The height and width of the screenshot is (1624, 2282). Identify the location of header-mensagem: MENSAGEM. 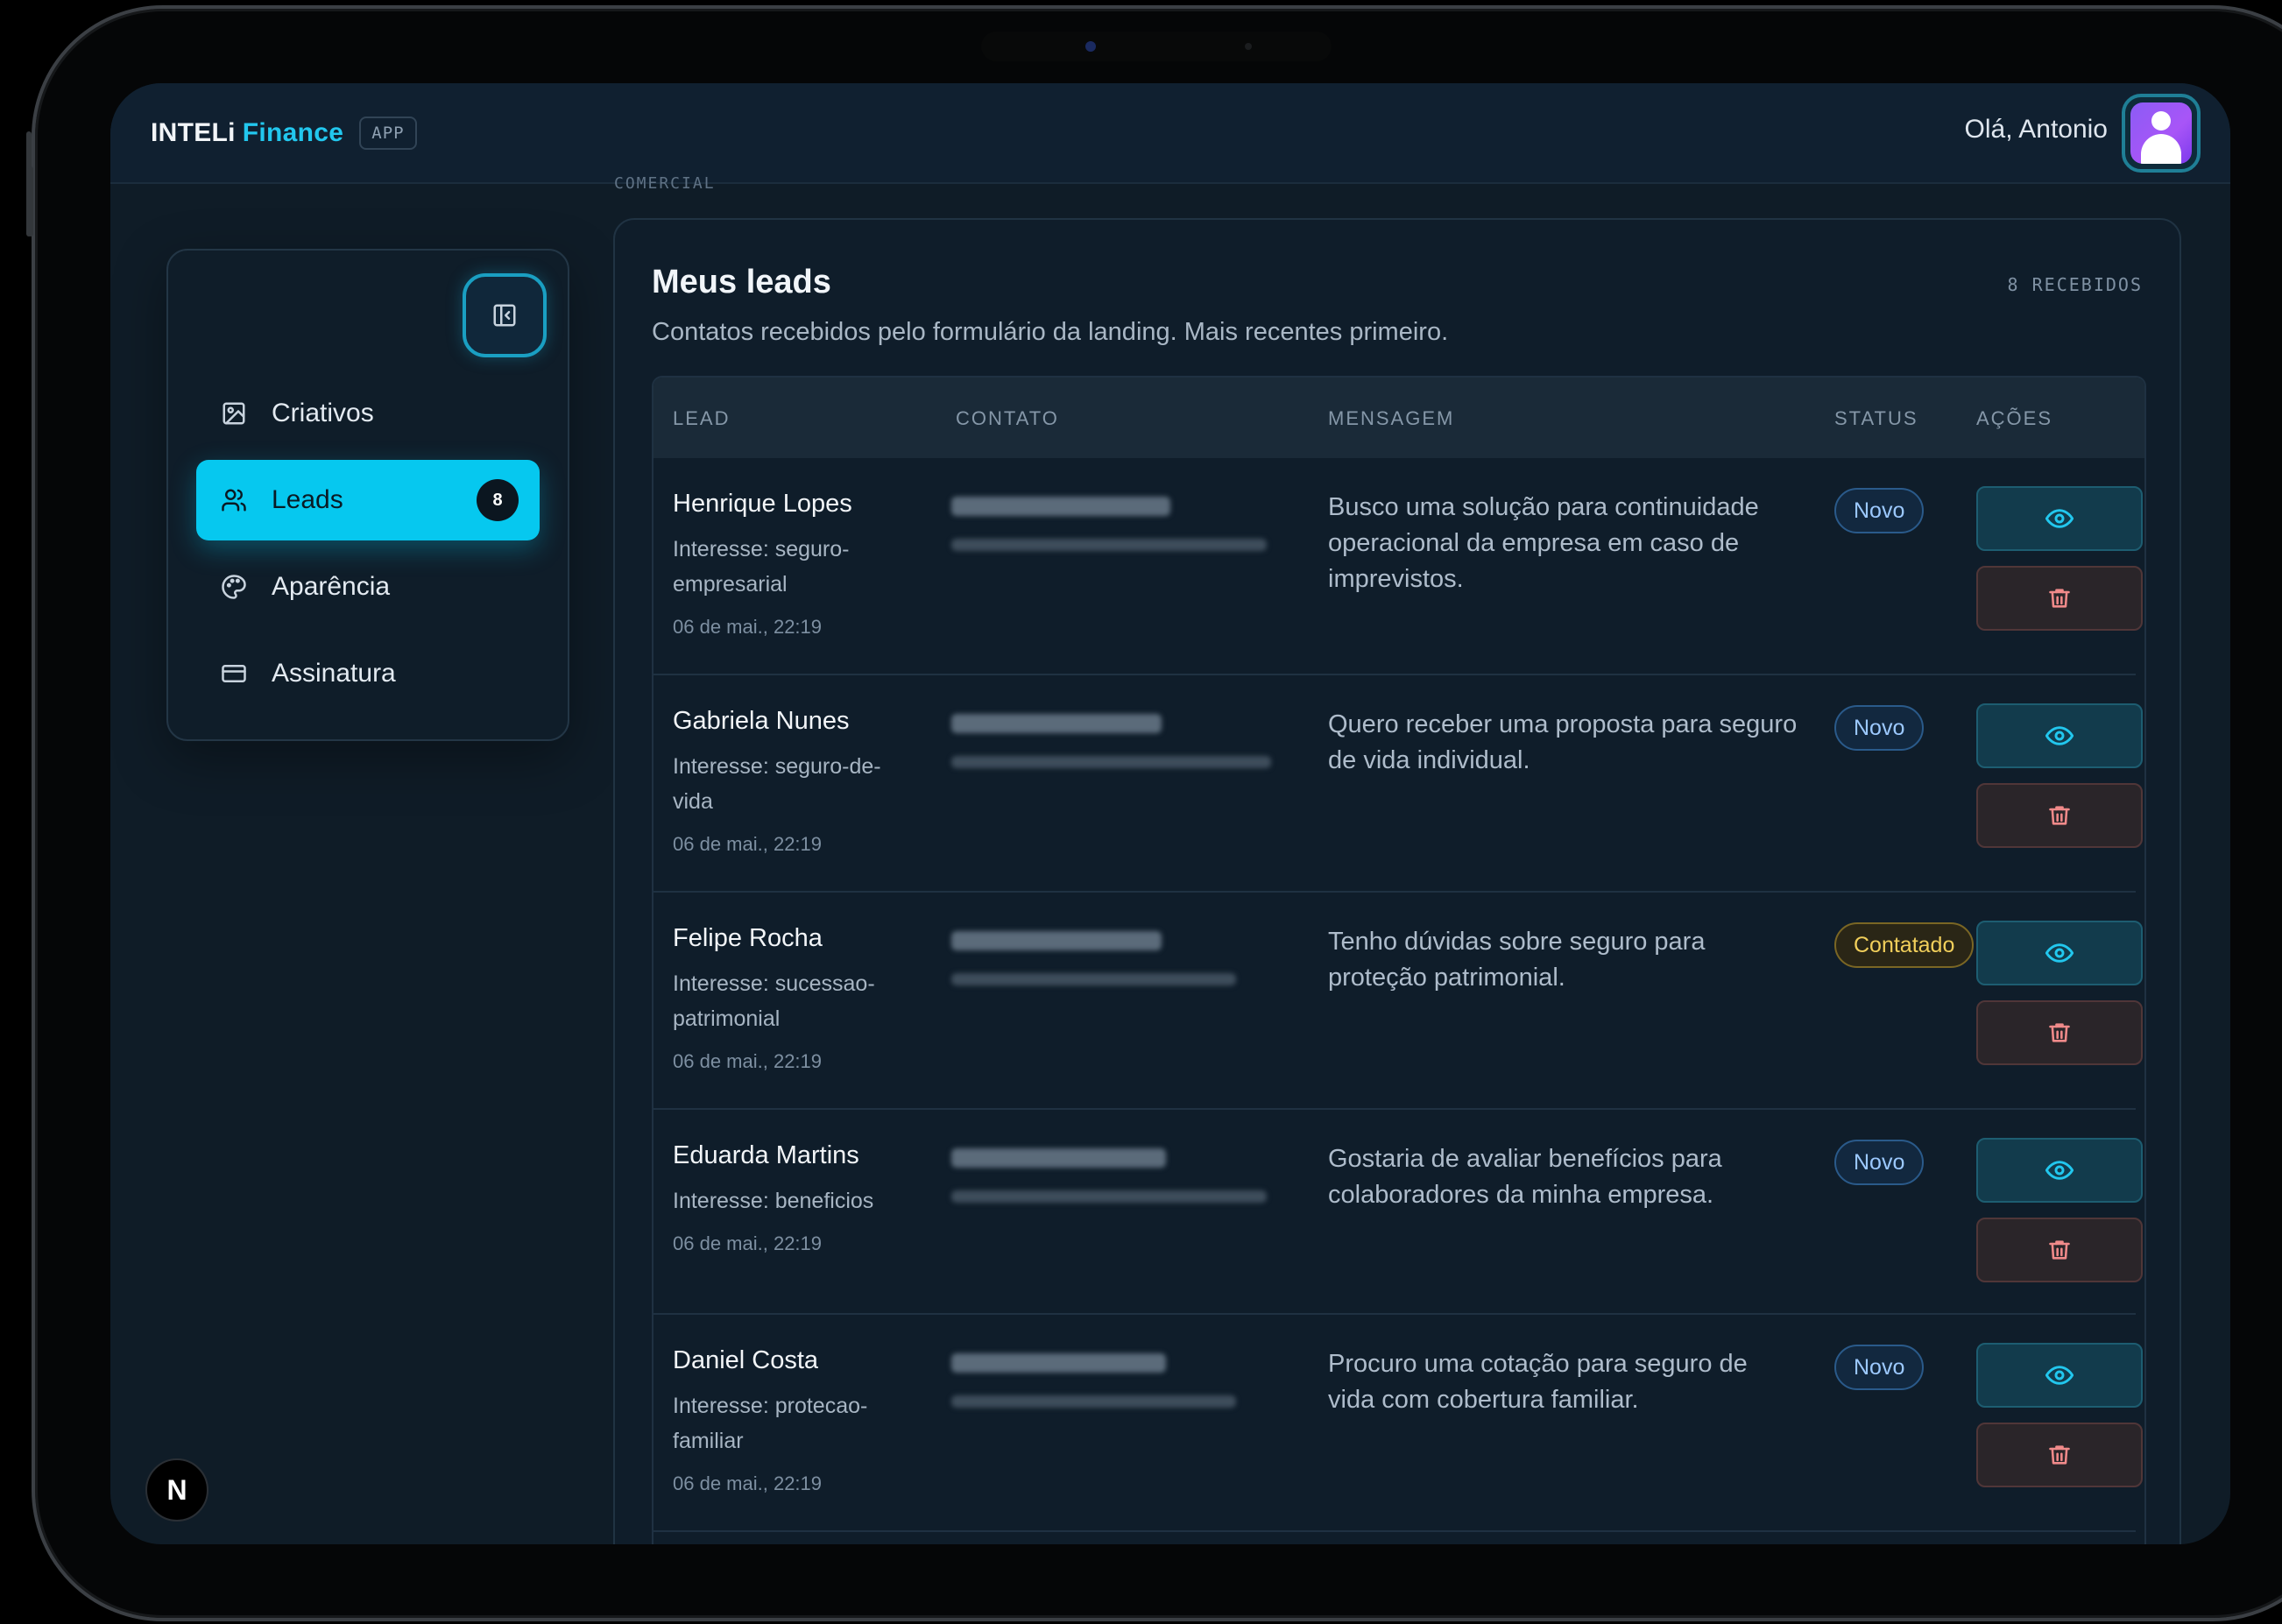
(1392, 418).